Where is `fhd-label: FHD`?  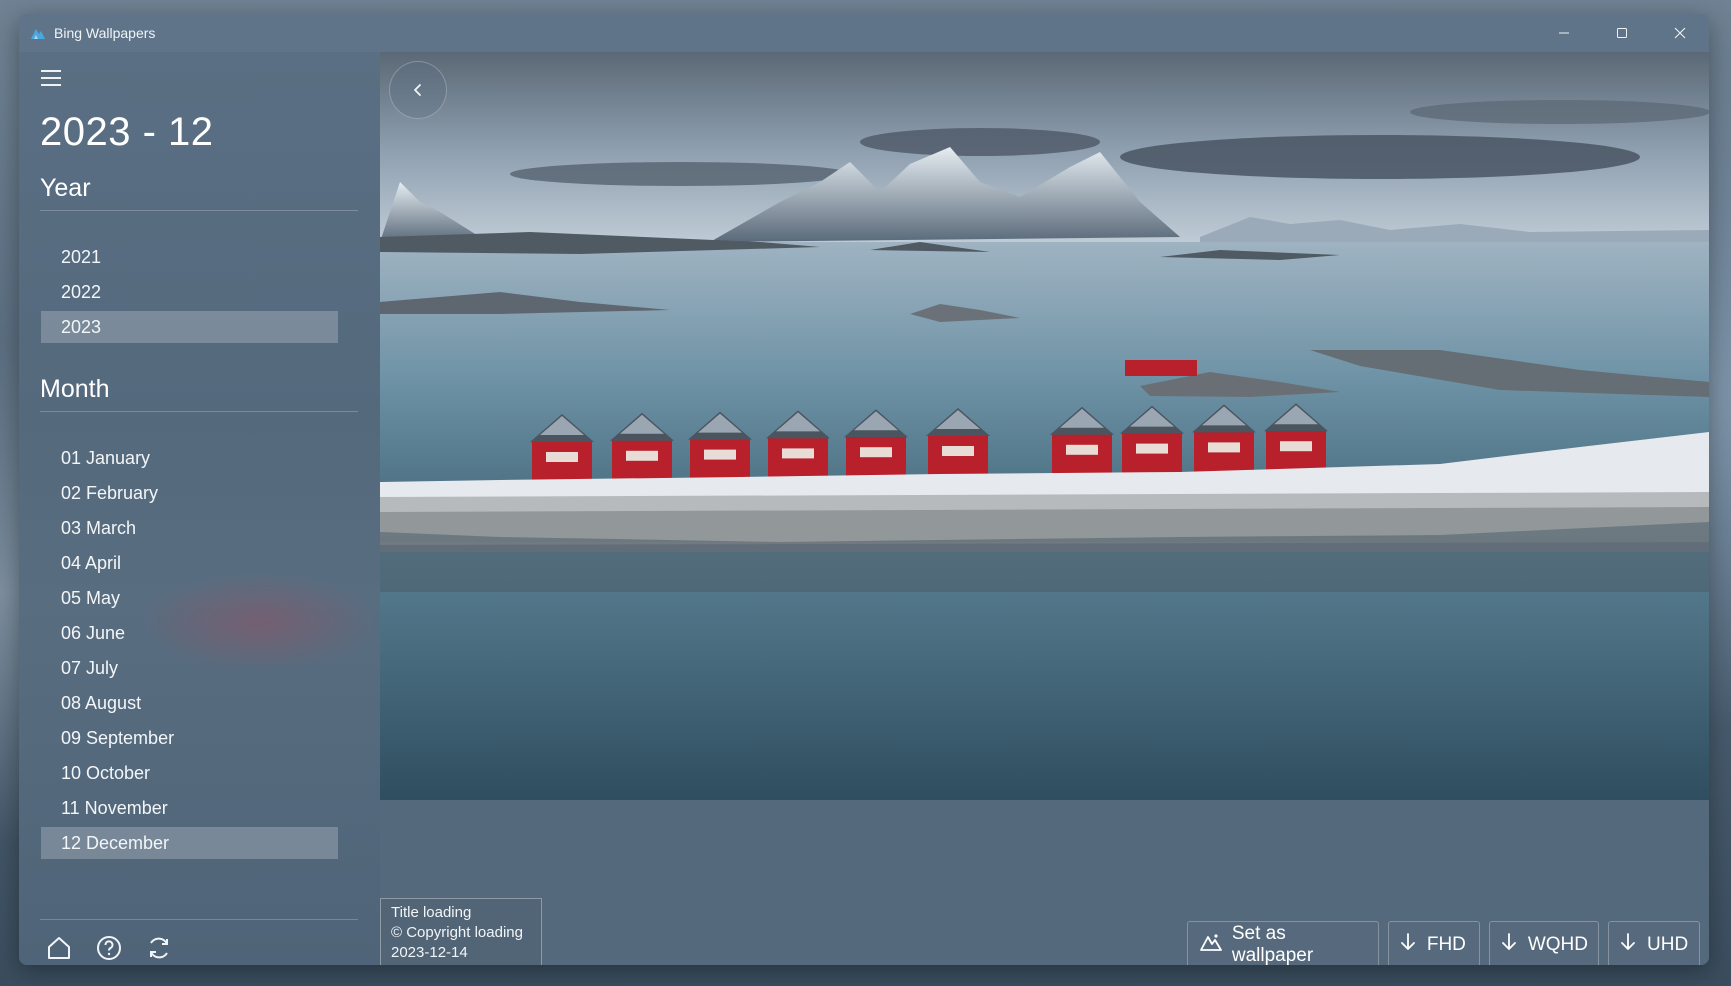
fhd-label: FHD is located at coordinates (1446, 944).